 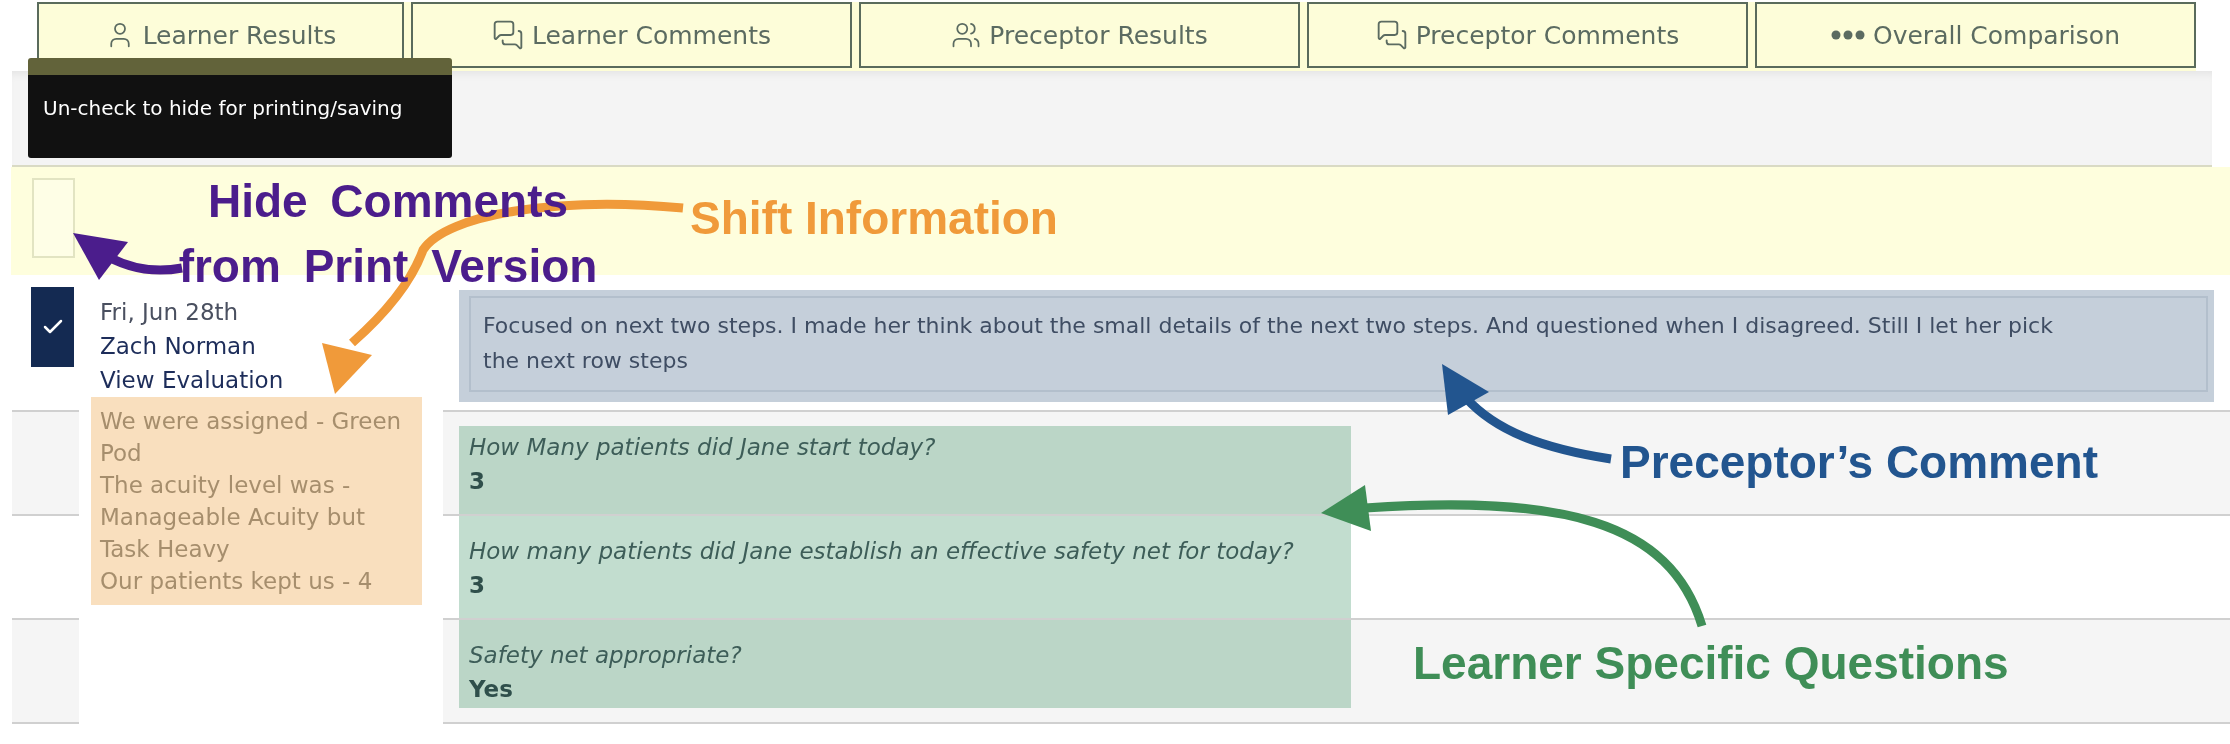 I want to click on shift-info-line: Our patients kept us - 4, so click(x=237, y=581).